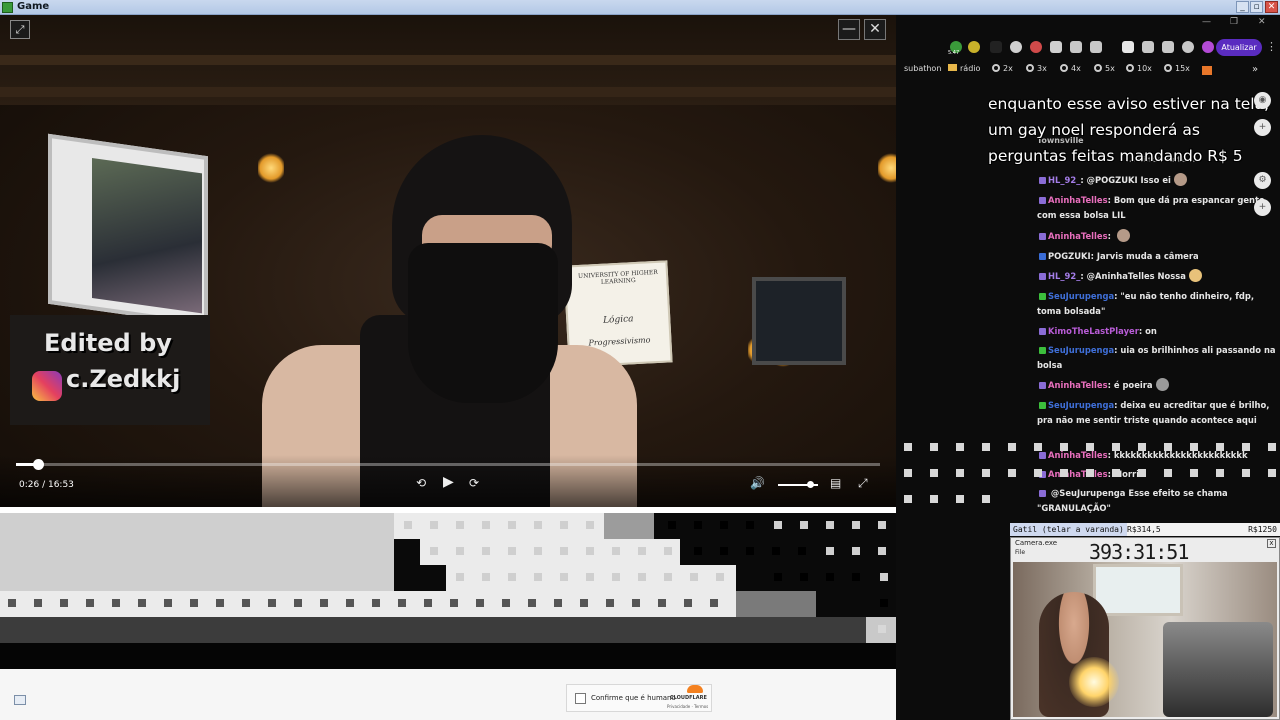  What do you see at coordinates (1239, 47) in the screenshot?
I see `update-button: Atualizar` at bounding box center [1239, 47].